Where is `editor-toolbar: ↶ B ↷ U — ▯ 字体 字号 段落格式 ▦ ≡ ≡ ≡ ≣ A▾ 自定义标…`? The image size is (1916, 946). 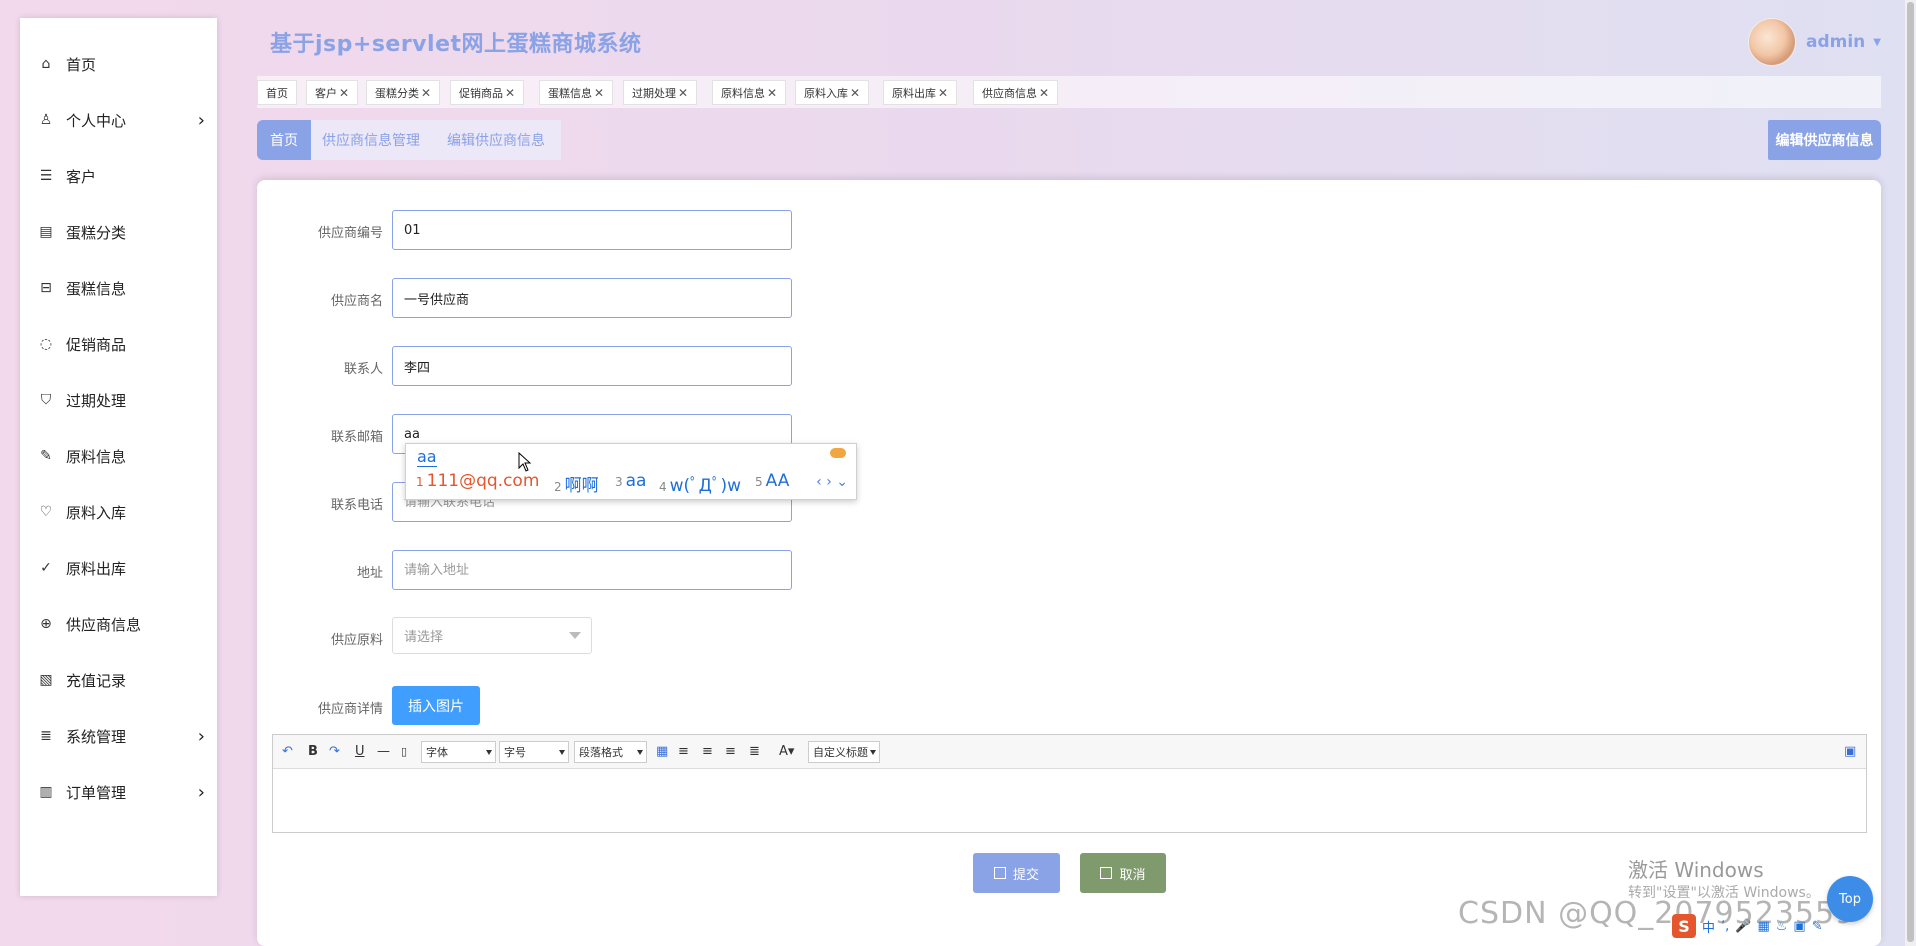
editor-toolbar: ↶ B ↷ U — ▯ 字体 字号 段落格式 ▦ ≡ ≡ ≡ ≣ A▾ 自定义标… is located at coordinates (1069, 752).